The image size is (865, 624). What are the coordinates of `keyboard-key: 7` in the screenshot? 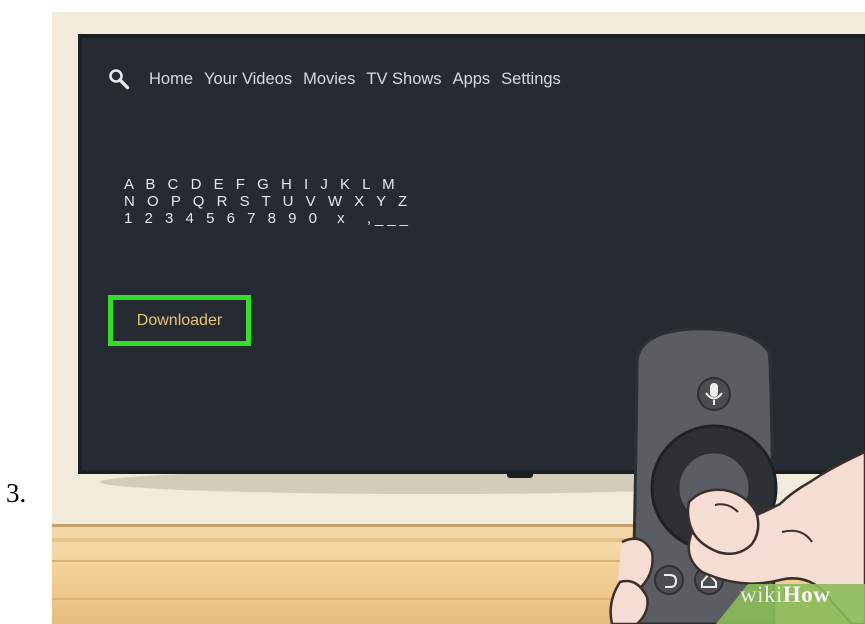 It's located at (253, 218).